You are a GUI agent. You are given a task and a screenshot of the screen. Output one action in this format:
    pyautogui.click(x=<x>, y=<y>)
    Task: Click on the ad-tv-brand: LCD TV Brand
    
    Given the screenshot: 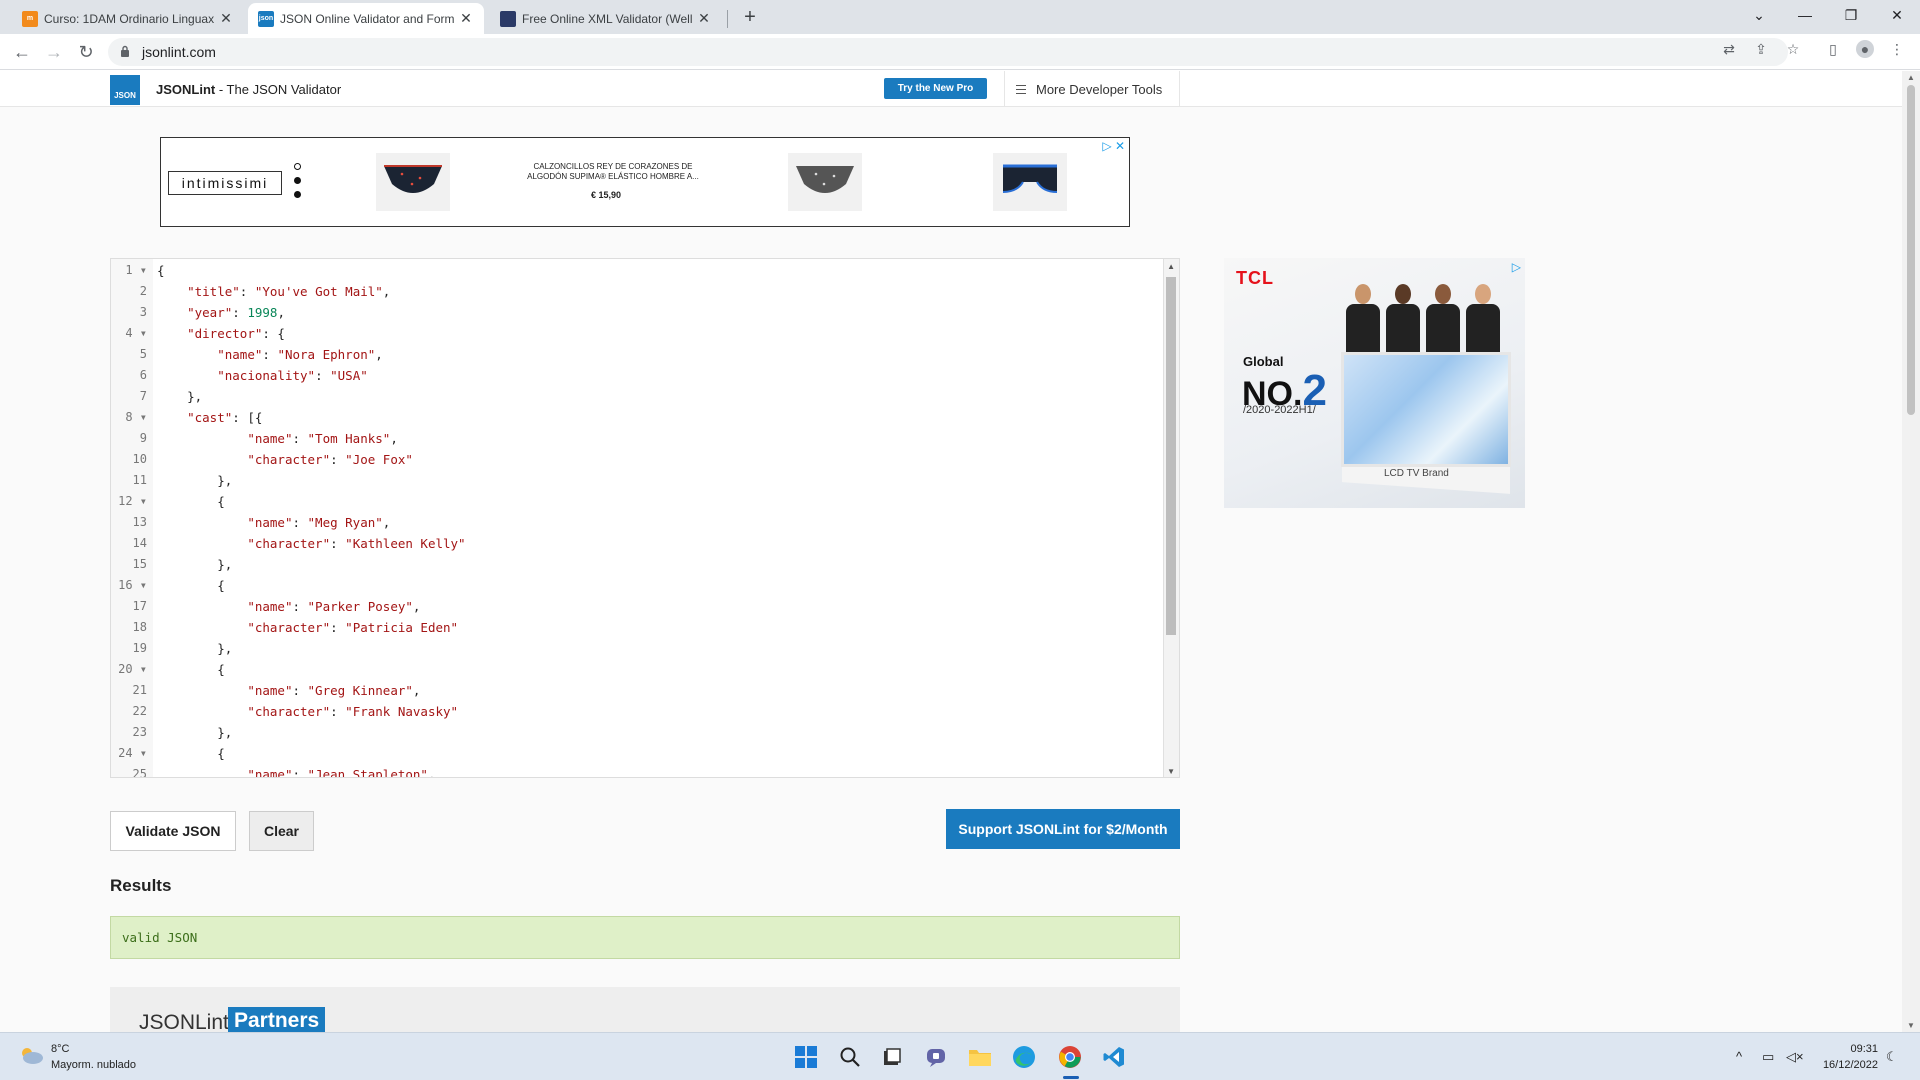 What is the action you would take?
    pyautogui.click(x=1416, y=473)
    